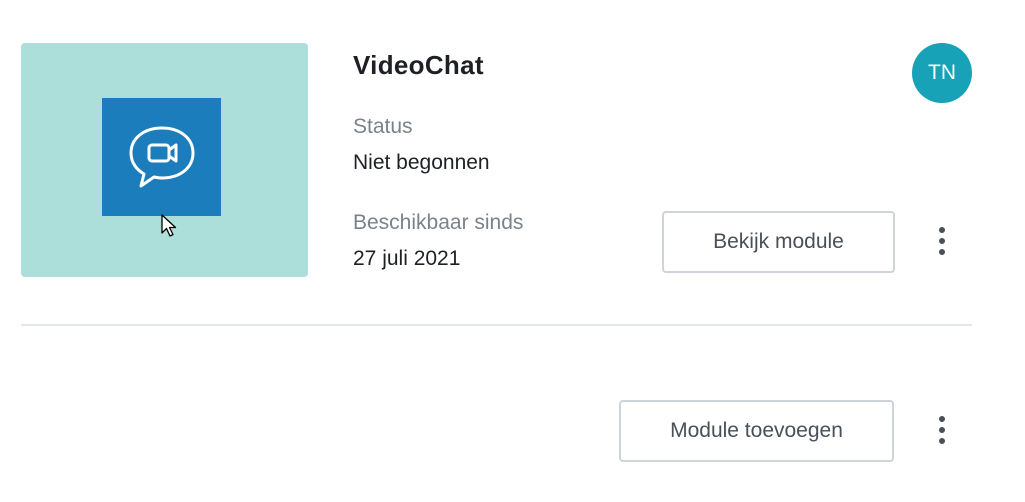 The image size is (1025, 502). Describe the element at coordinates (418, 65) in the screenshot. I see `module-title: VideoChat` at that location.